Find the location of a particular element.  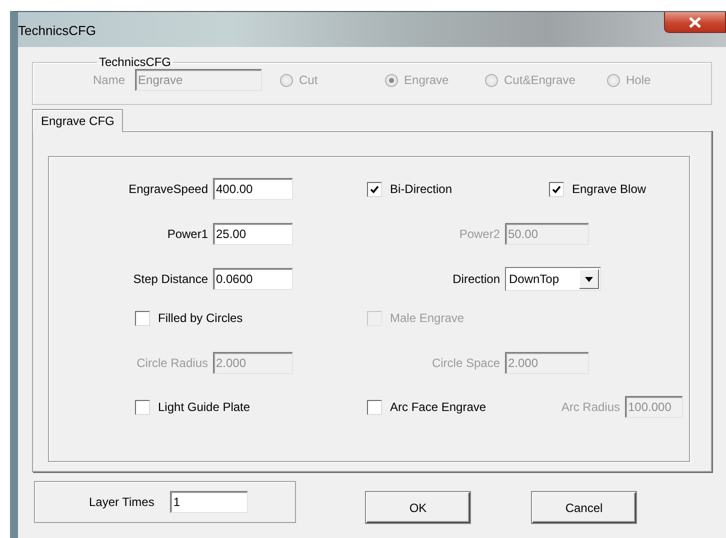

checkbox-label: Engrave Blow is located at coordinates (609, 189).